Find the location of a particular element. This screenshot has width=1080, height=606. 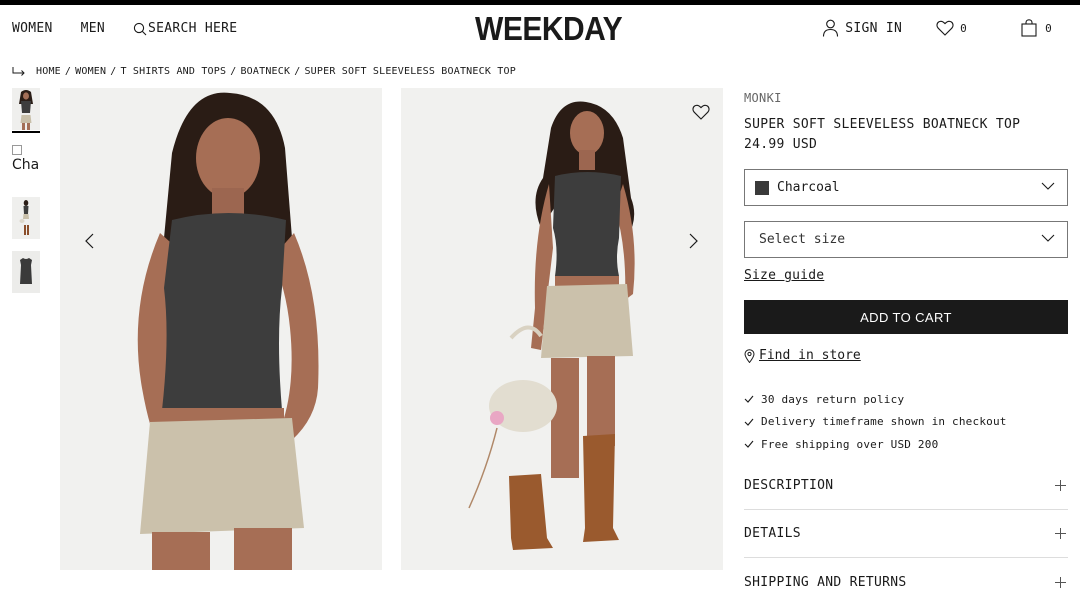

thumbnail-model-full is located at coordinates (26, 218).